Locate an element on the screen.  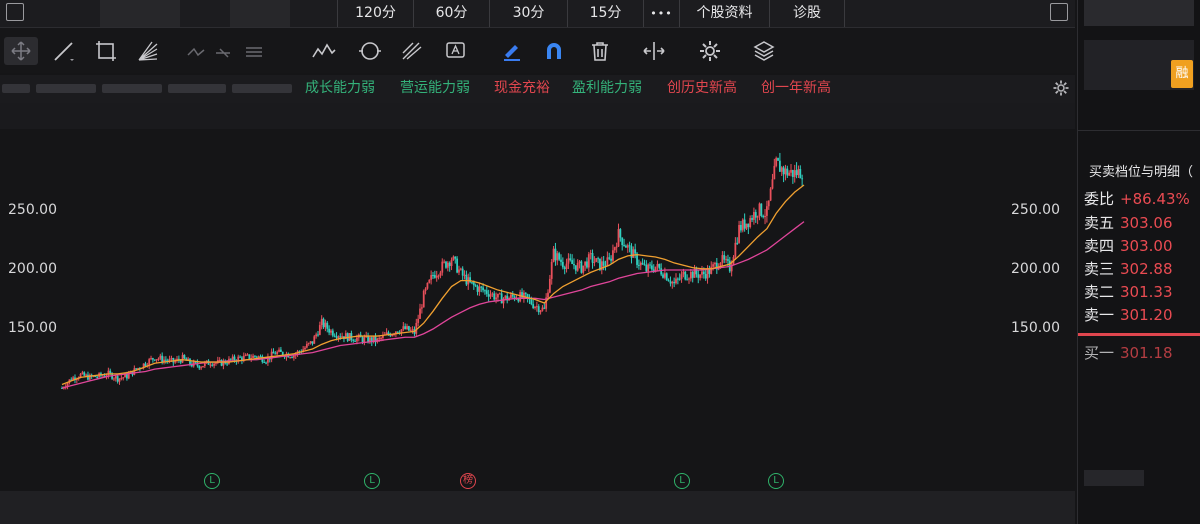
cycle-tool-icon is located at coordinates (370, 51).